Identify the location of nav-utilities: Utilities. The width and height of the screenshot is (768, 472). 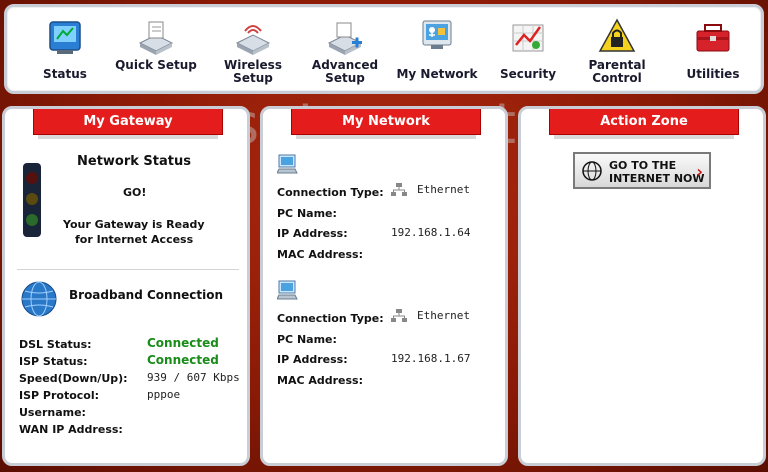
(713, 54).